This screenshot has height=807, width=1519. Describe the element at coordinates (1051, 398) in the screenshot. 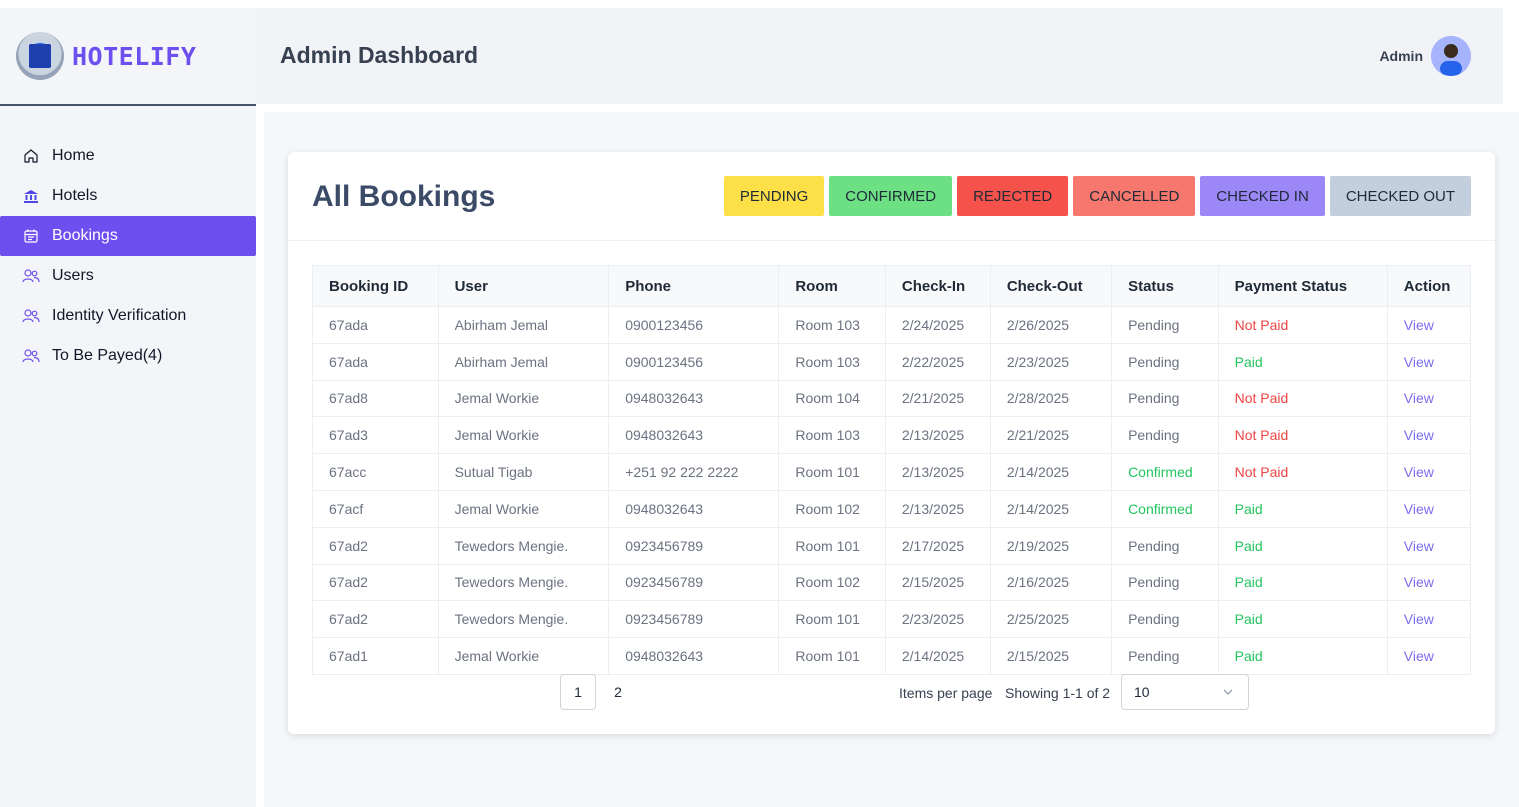

I see `table-cell: 2/28/2025` at that location.